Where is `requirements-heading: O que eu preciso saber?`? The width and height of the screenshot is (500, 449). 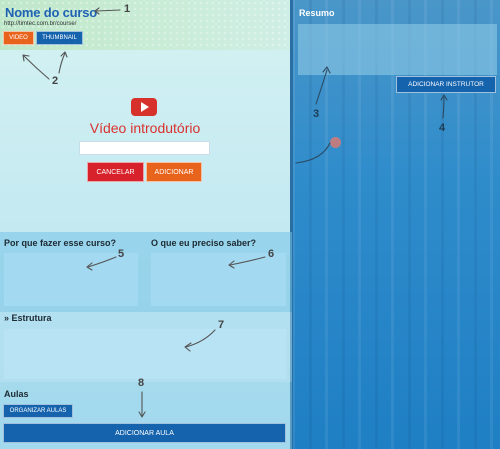
requirements-heading: O que eu preciso saber? is located at coordinates (204, 243).